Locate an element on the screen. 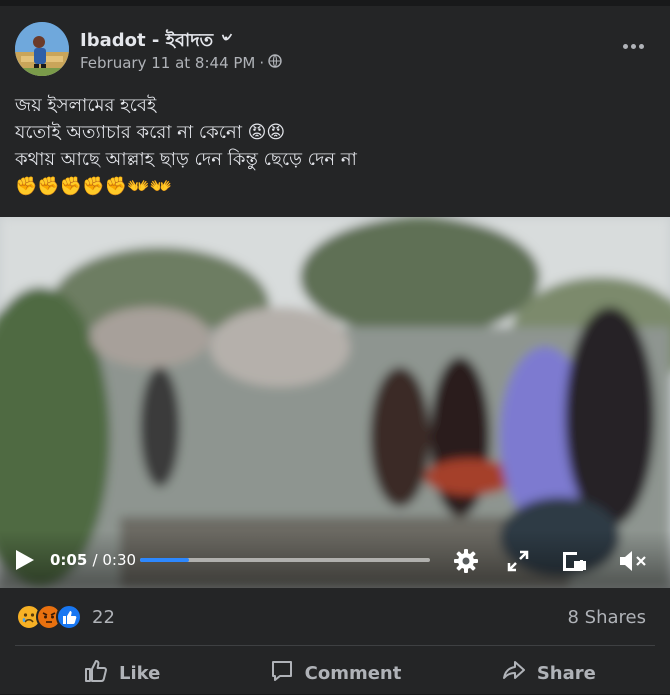  post-meta: February 11 at 8:44 PM · is located at coordinates (181, 63).